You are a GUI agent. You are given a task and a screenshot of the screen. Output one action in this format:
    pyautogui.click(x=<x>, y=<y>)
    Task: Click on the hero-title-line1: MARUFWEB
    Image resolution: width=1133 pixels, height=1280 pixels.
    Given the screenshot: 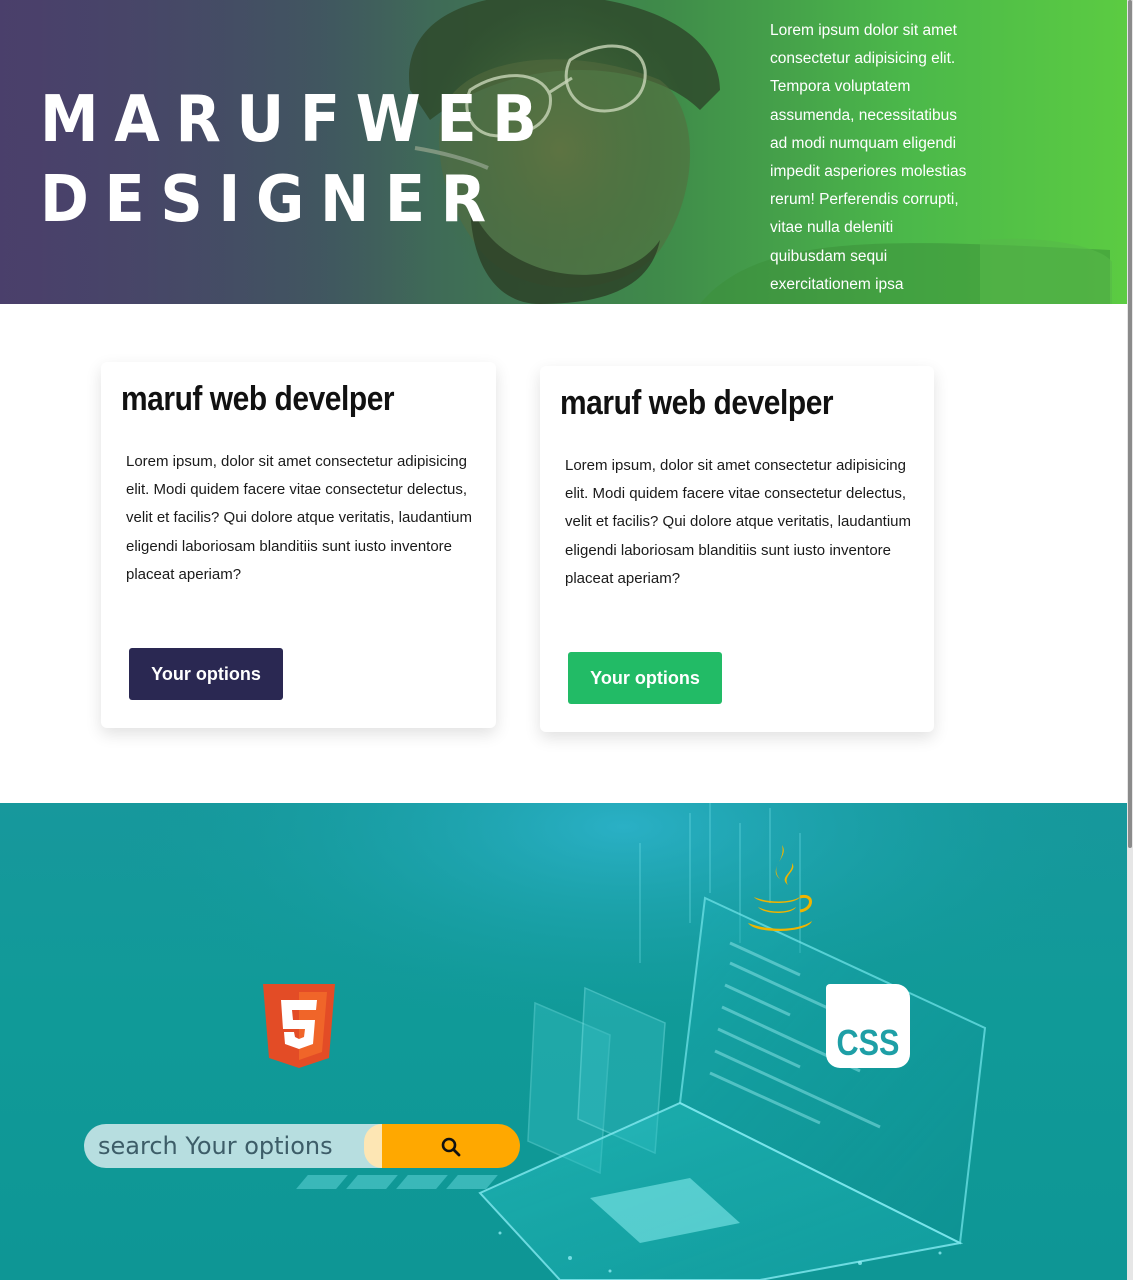 What is the action you would take?
    pyautogui.click(x=296, y=120)
    